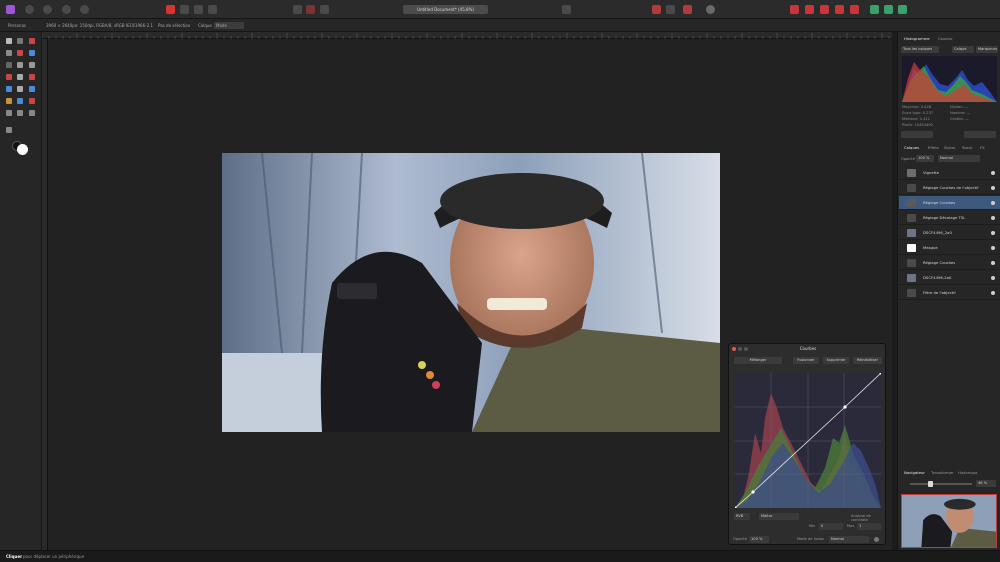  Describe the element at coordinates (84, 9) in the screenshot. I see `tonemap-persona-icon` at that location.